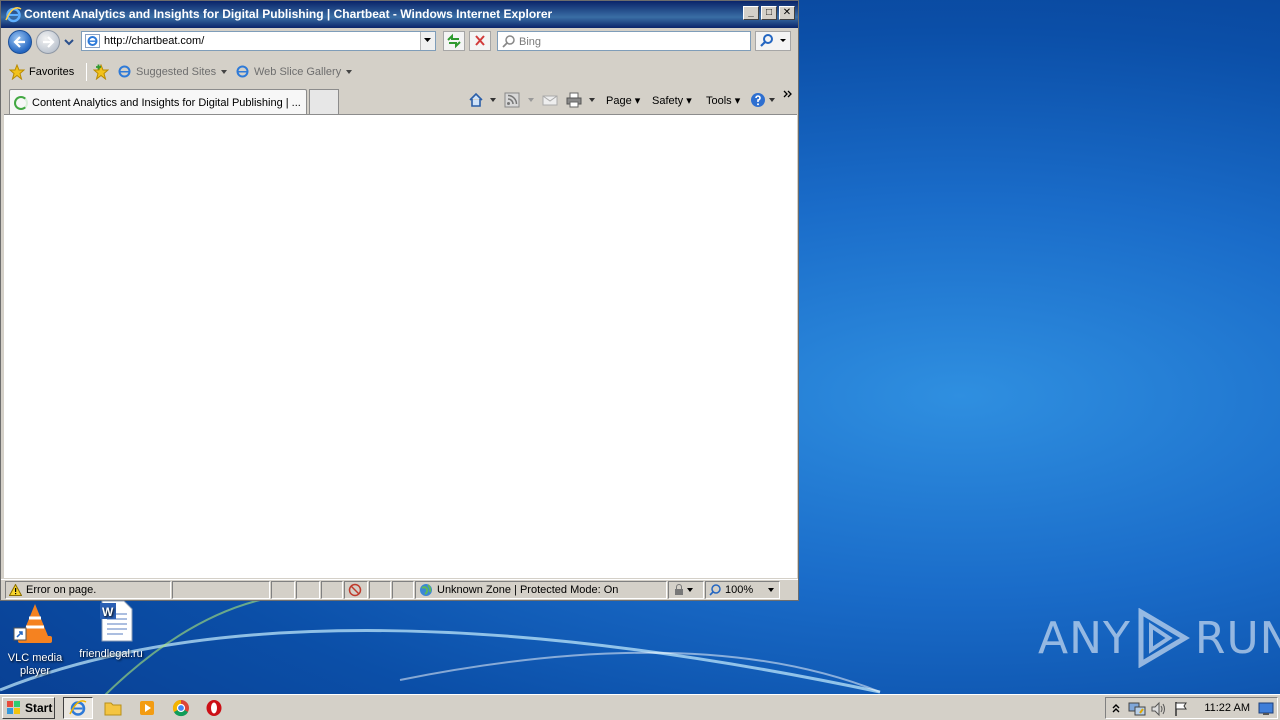 The width and height of the screenshot is (1280, 720). Describe the element at coordinates (758, 100) in the screenshot. I see `help-icon` at that location.